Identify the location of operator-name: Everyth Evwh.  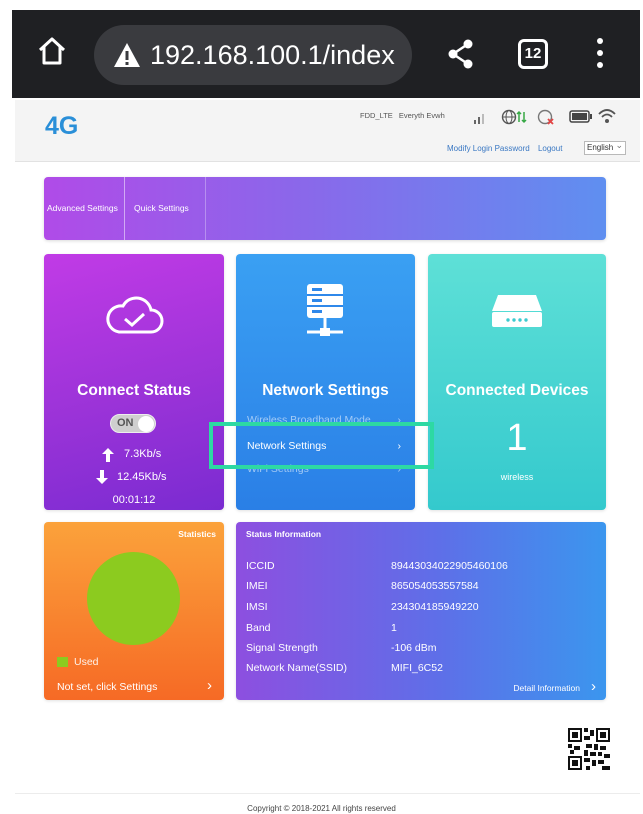
(421, 115).